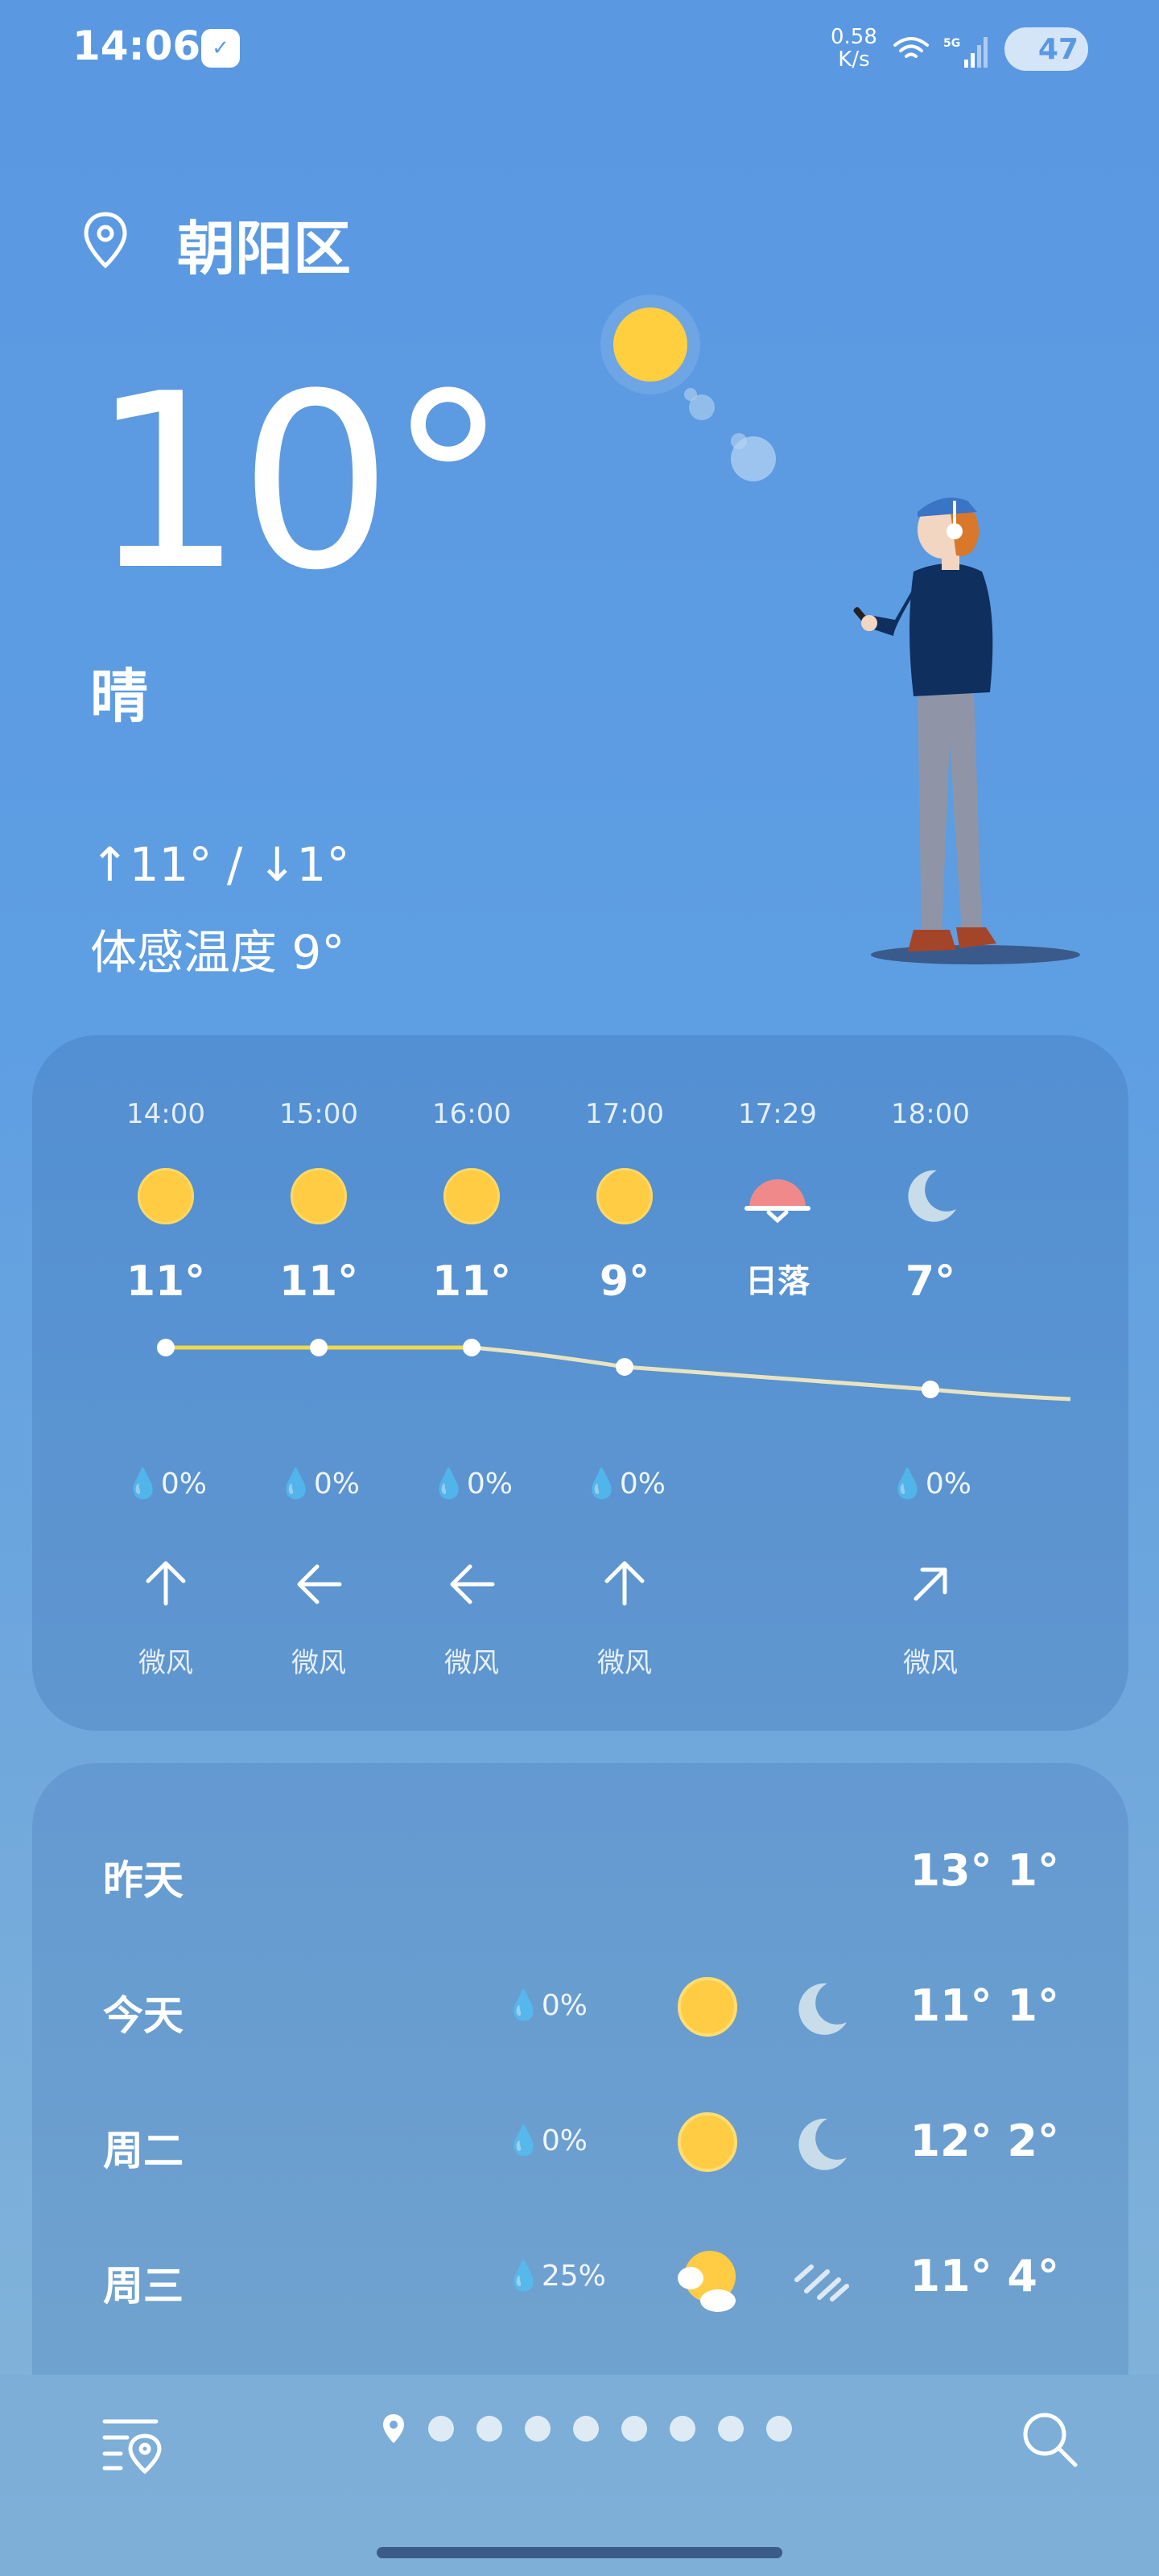 This screenshot has width=1159, height=2576. What do you see at coordinates (911, 47) in the screenshot?
I see `wifi-icon` at bounding box center [911, 47].